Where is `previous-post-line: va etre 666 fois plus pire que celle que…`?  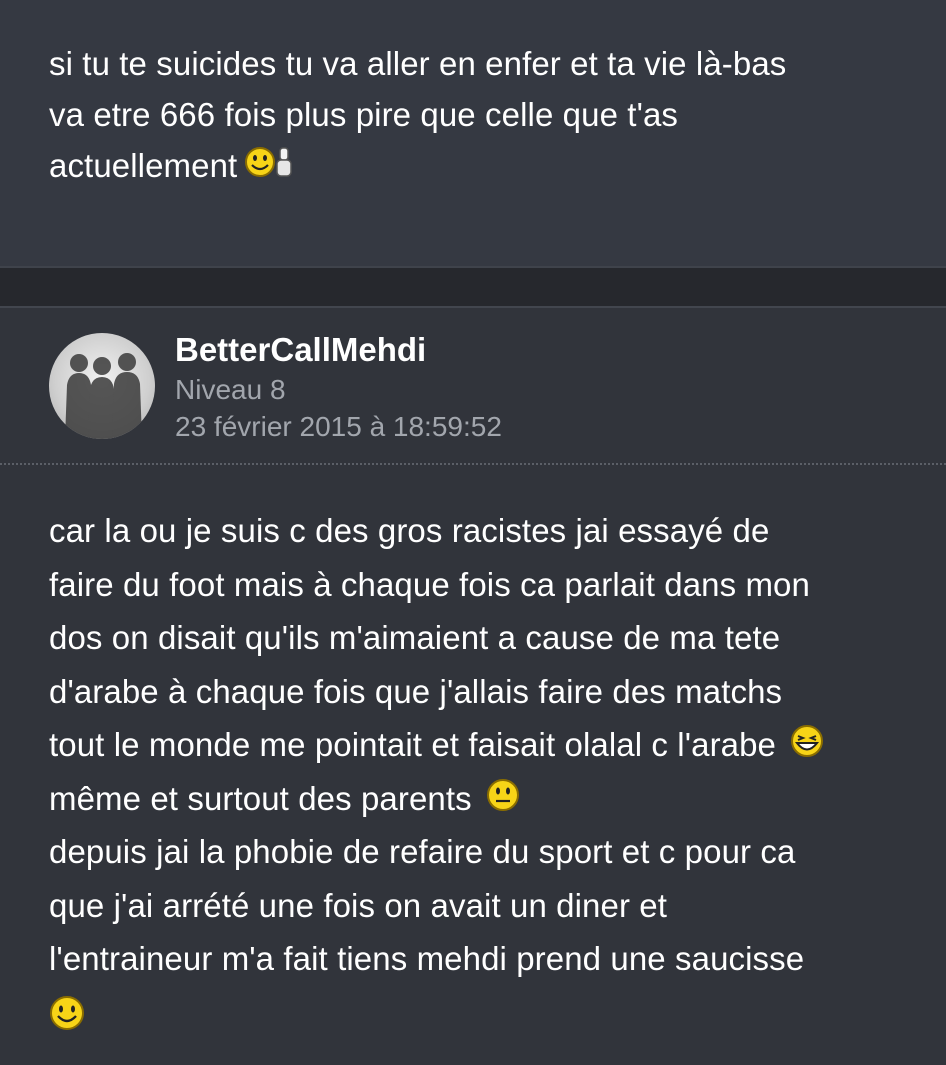
previous-post-line: va etre 666 fois plus pire que celle que… is located at coordinates (364, 114).